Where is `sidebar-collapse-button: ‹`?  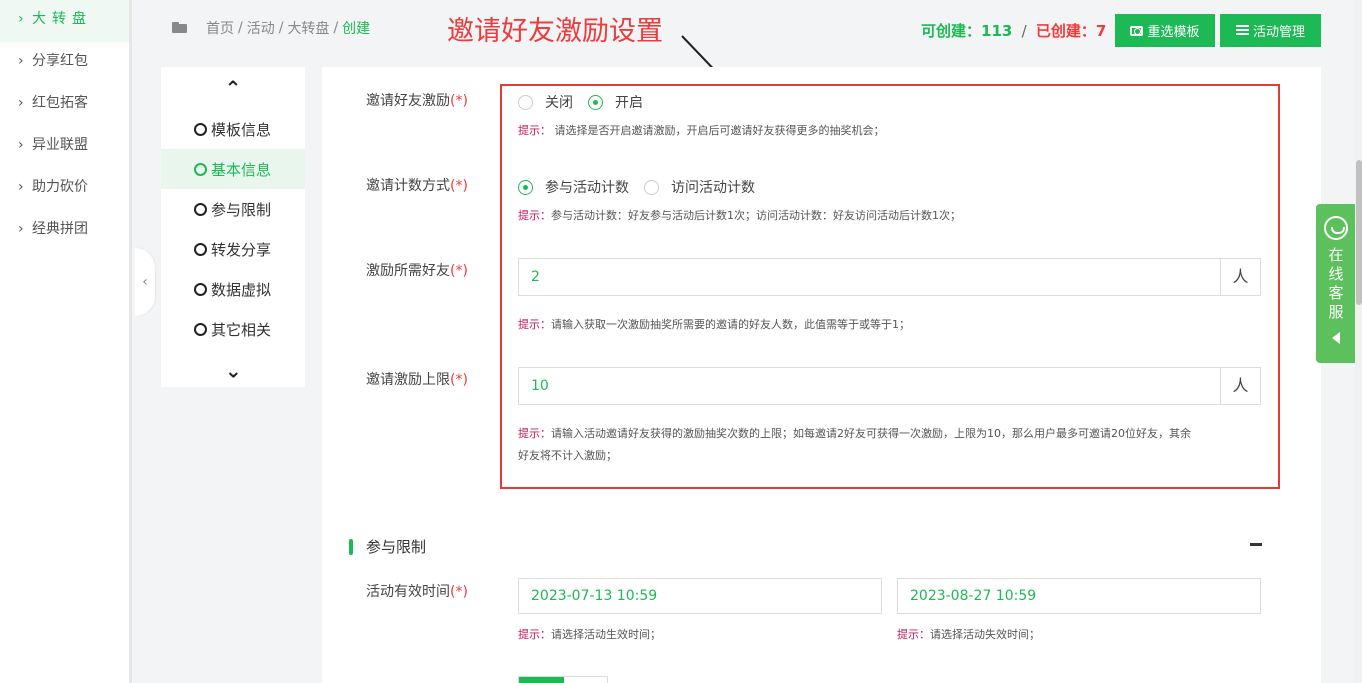
sidebar-collapse-button: ‹ is located at coordinates (145, 282).